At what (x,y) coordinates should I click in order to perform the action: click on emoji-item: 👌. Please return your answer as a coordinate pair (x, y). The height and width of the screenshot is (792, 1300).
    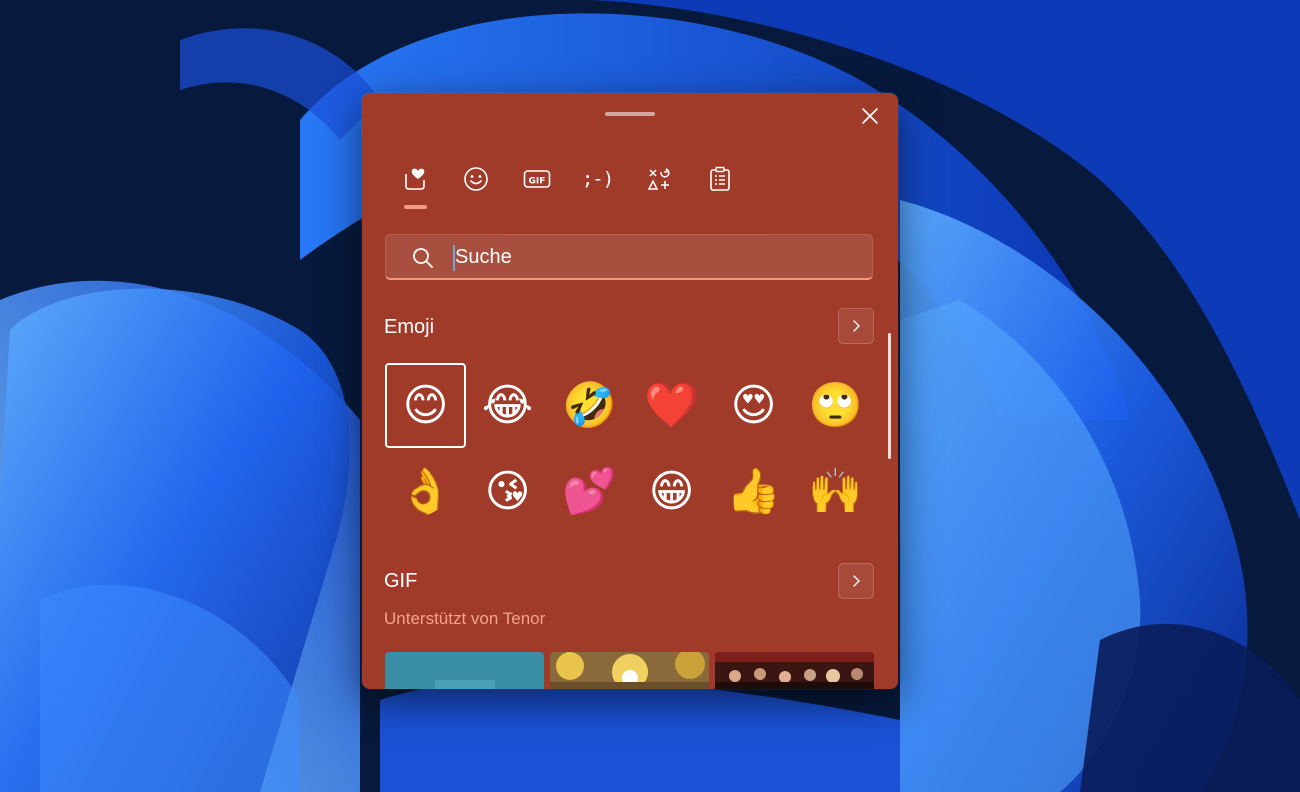
    Looking at the image, I should click on (425, 491).